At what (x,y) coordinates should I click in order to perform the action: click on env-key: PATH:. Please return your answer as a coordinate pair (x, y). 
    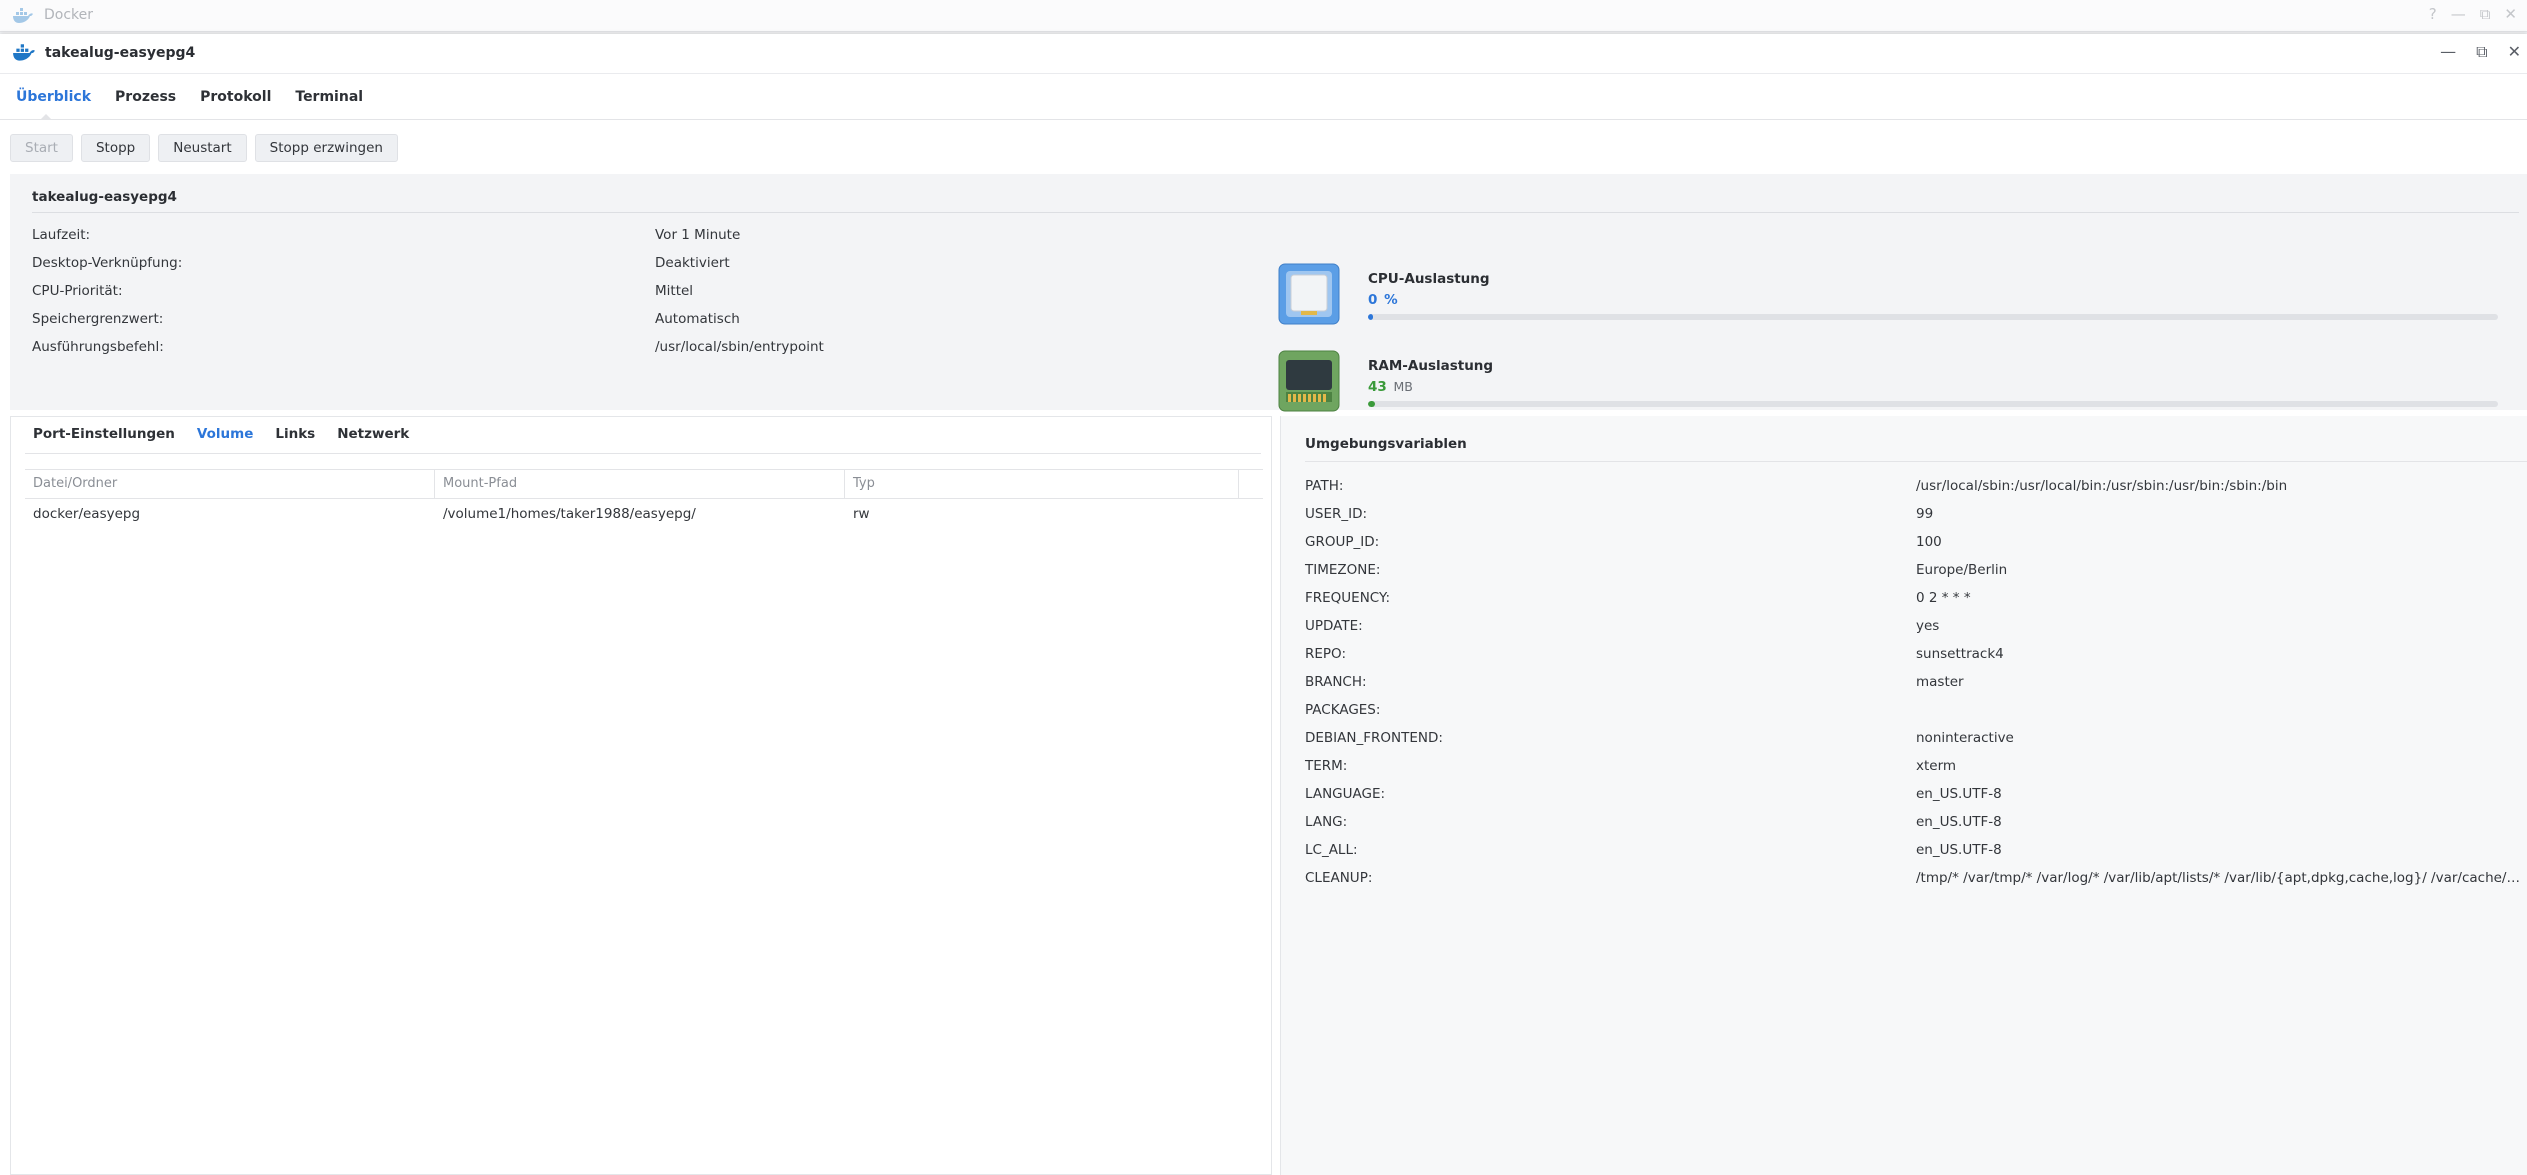
    Looking at the image, I should click on (1324, 486).